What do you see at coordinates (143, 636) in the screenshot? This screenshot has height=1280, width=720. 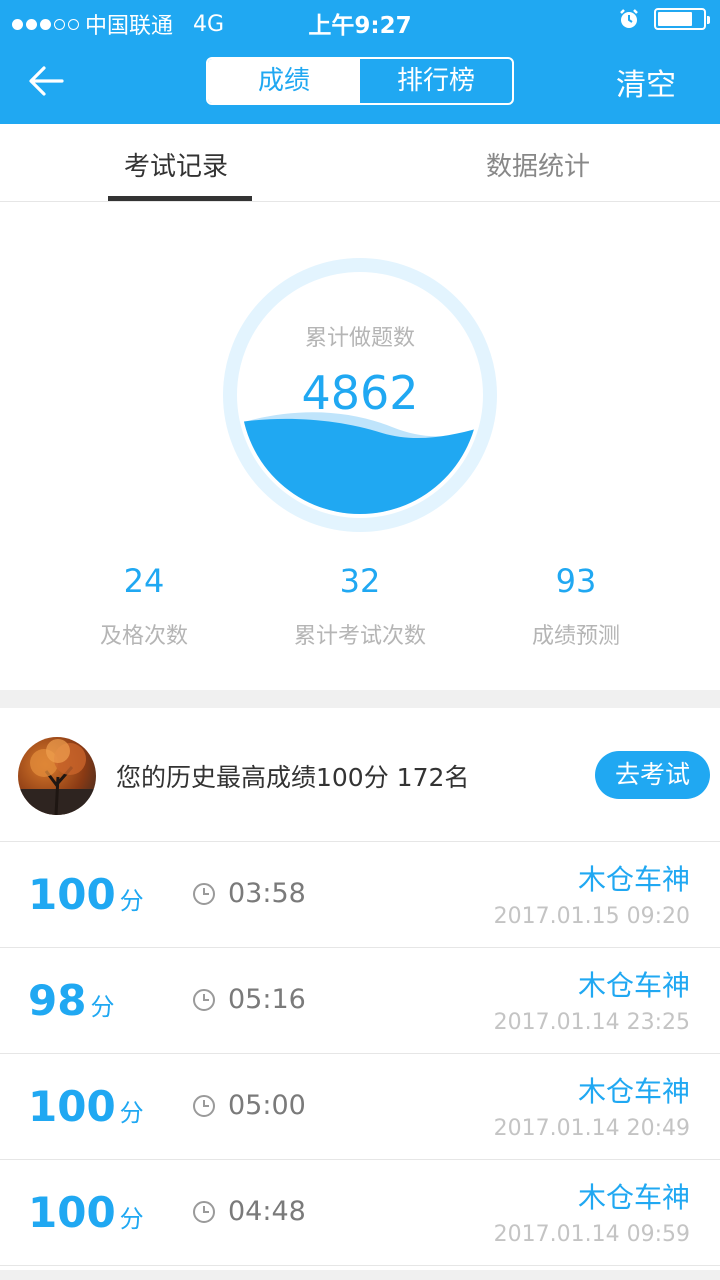 I see `stat-label: 及格次数` at bounding box center [143, 636].